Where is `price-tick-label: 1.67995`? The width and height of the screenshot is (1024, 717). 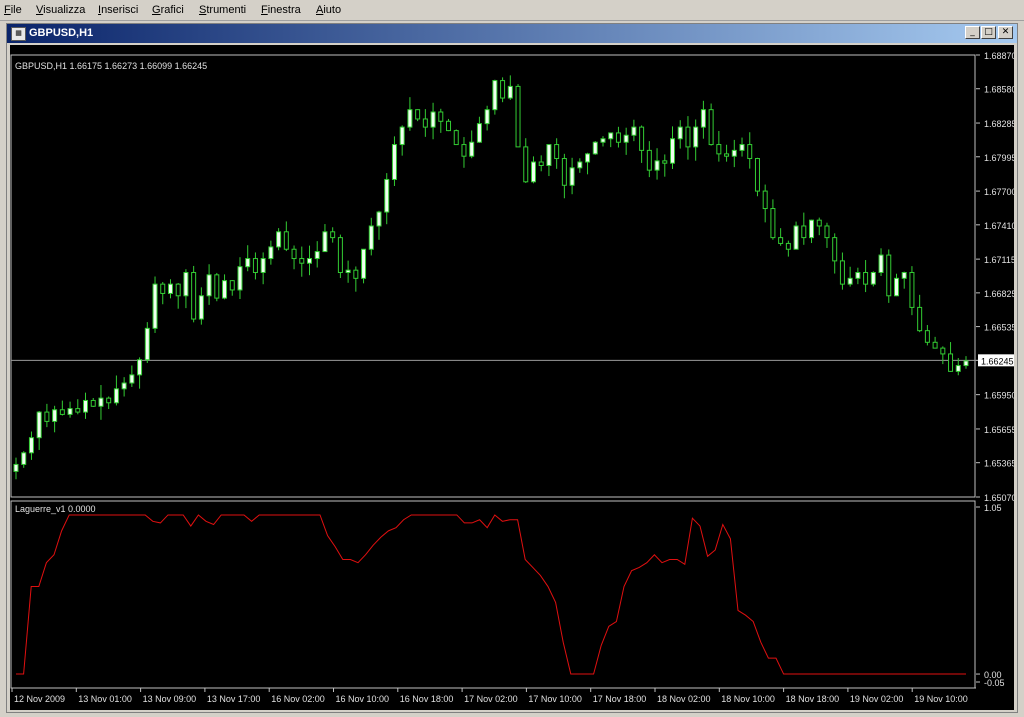
price-tick-label: 1.67995 is located at coordinates (999, 158).